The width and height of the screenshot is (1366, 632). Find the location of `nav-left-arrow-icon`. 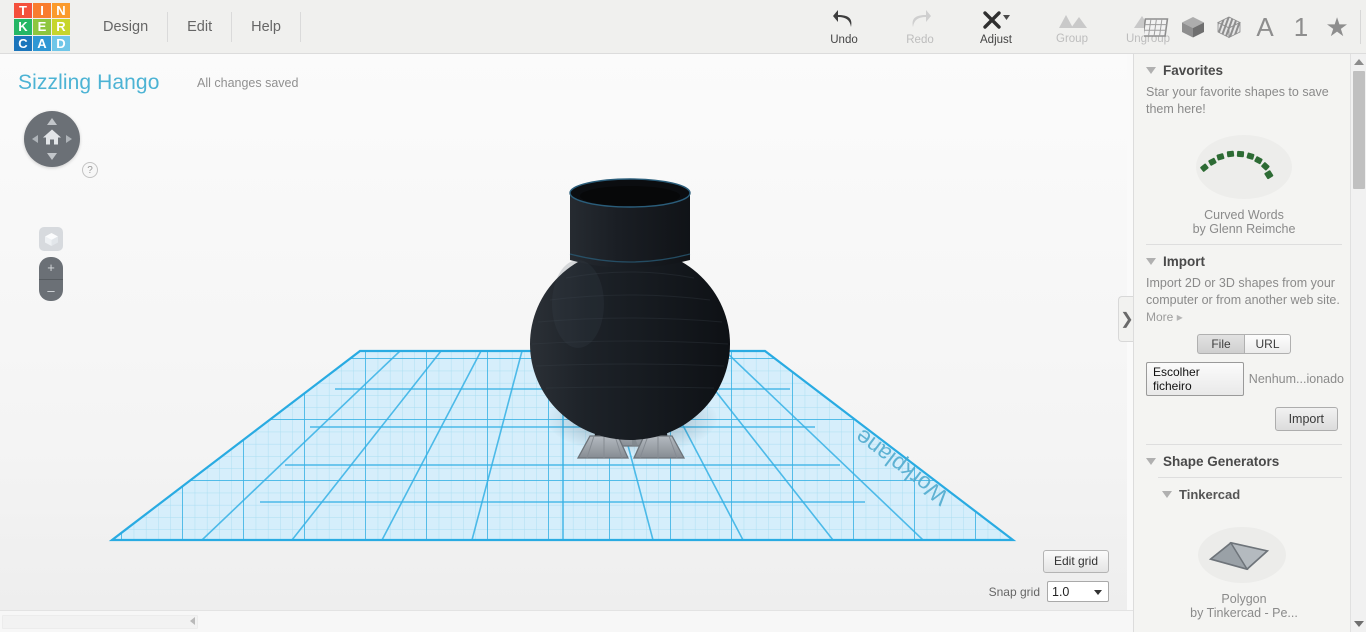

nav-left-arrow-icon is located at coordinates (35, 139).